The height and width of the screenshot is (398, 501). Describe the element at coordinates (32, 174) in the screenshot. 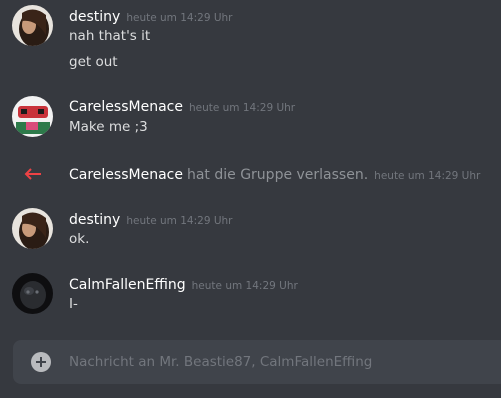

I see `arrow-left-icon` at that location.